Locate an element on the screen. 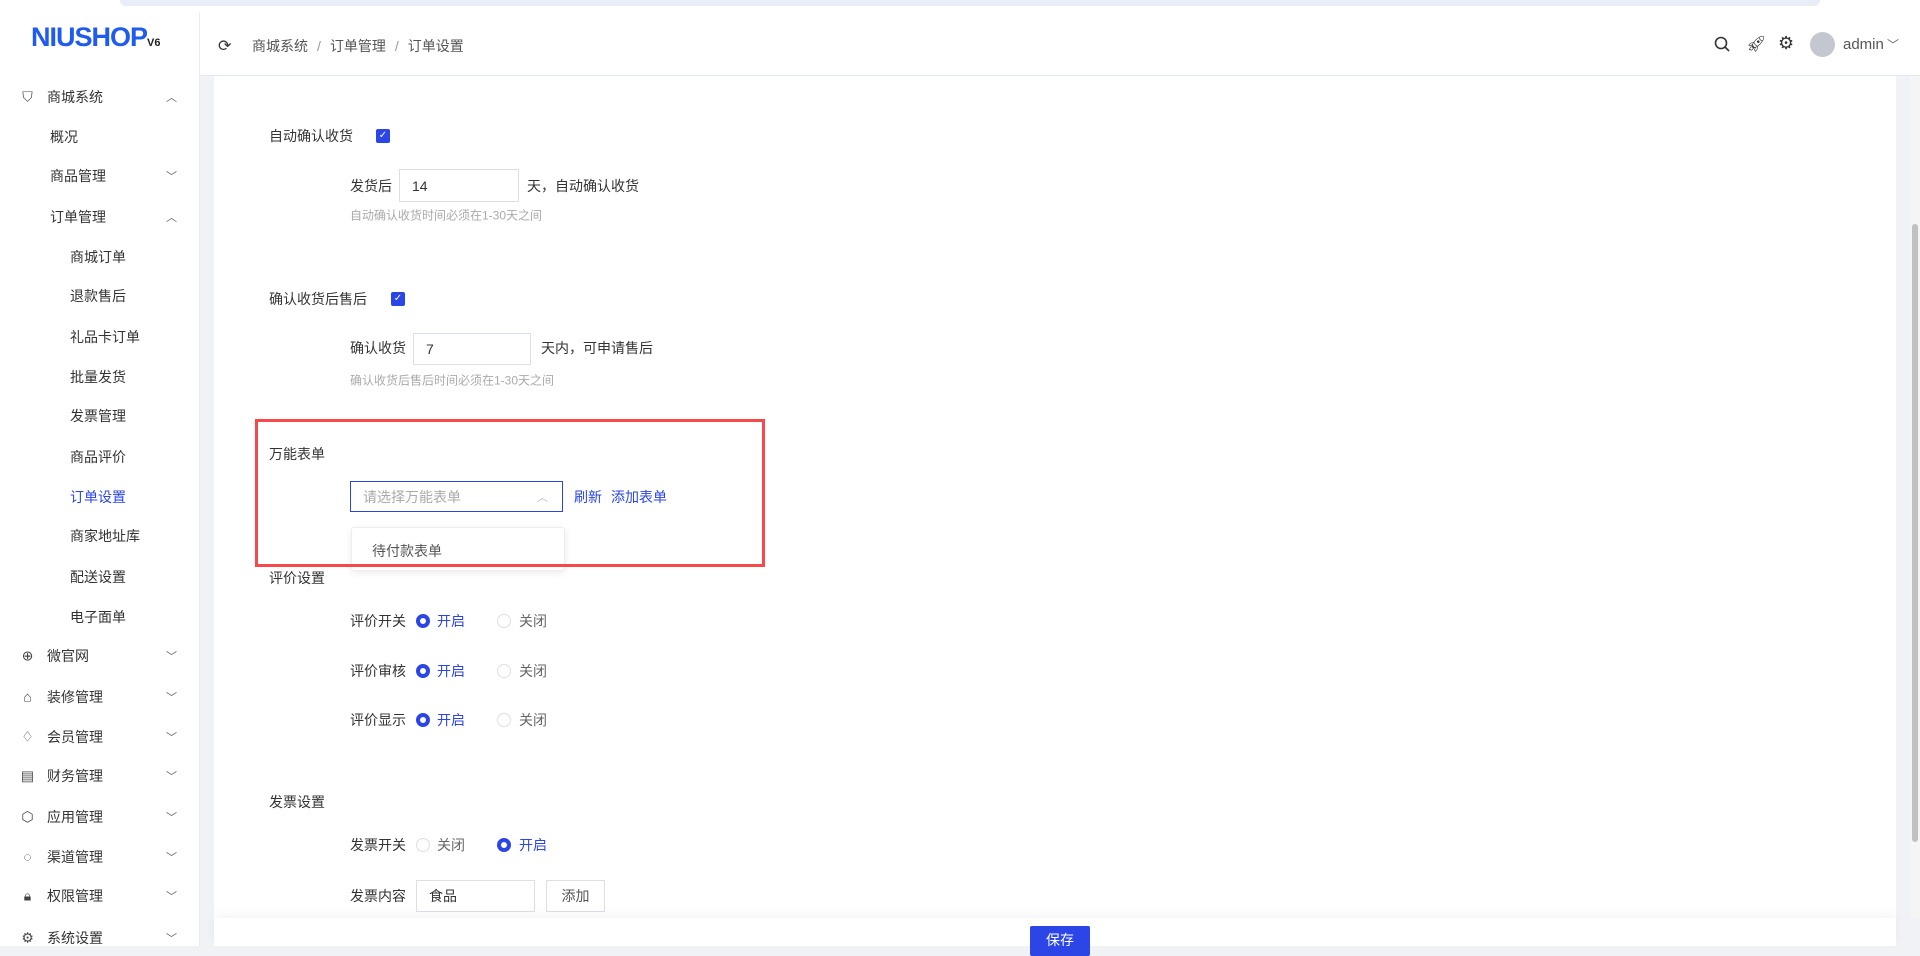 The height and width of the screenshot is (956, 1920). sidebar-item: 礼品卡订单 is located at coordinates (105, 337).